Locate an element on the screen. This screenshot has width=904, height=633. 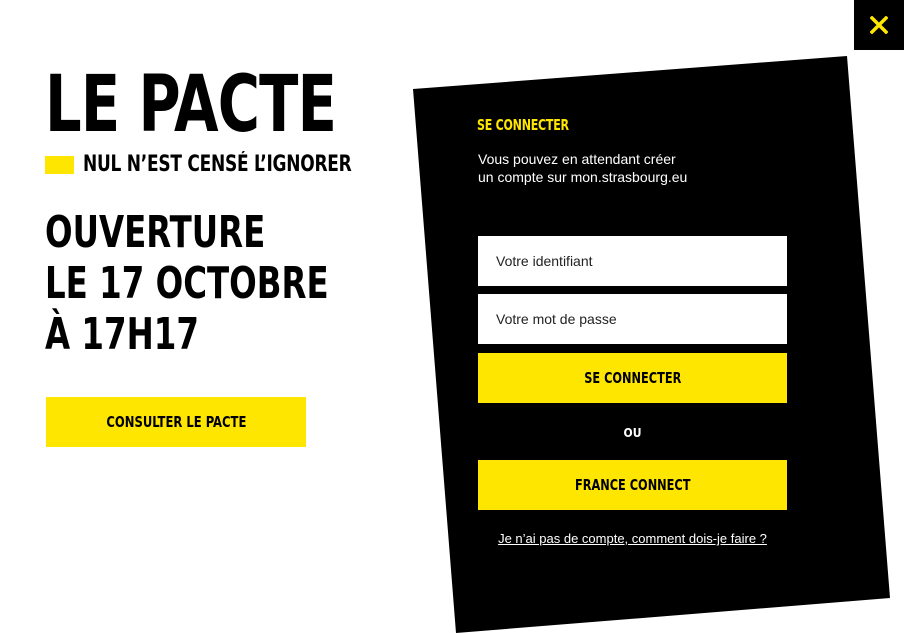
login-submit-button: SE CONNECTER is located at coordinates (632, 378).